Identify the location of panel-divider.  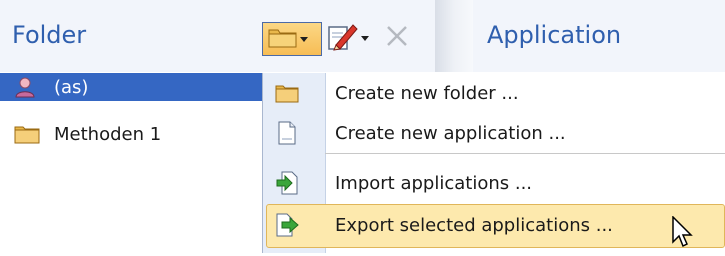
(454, 36).